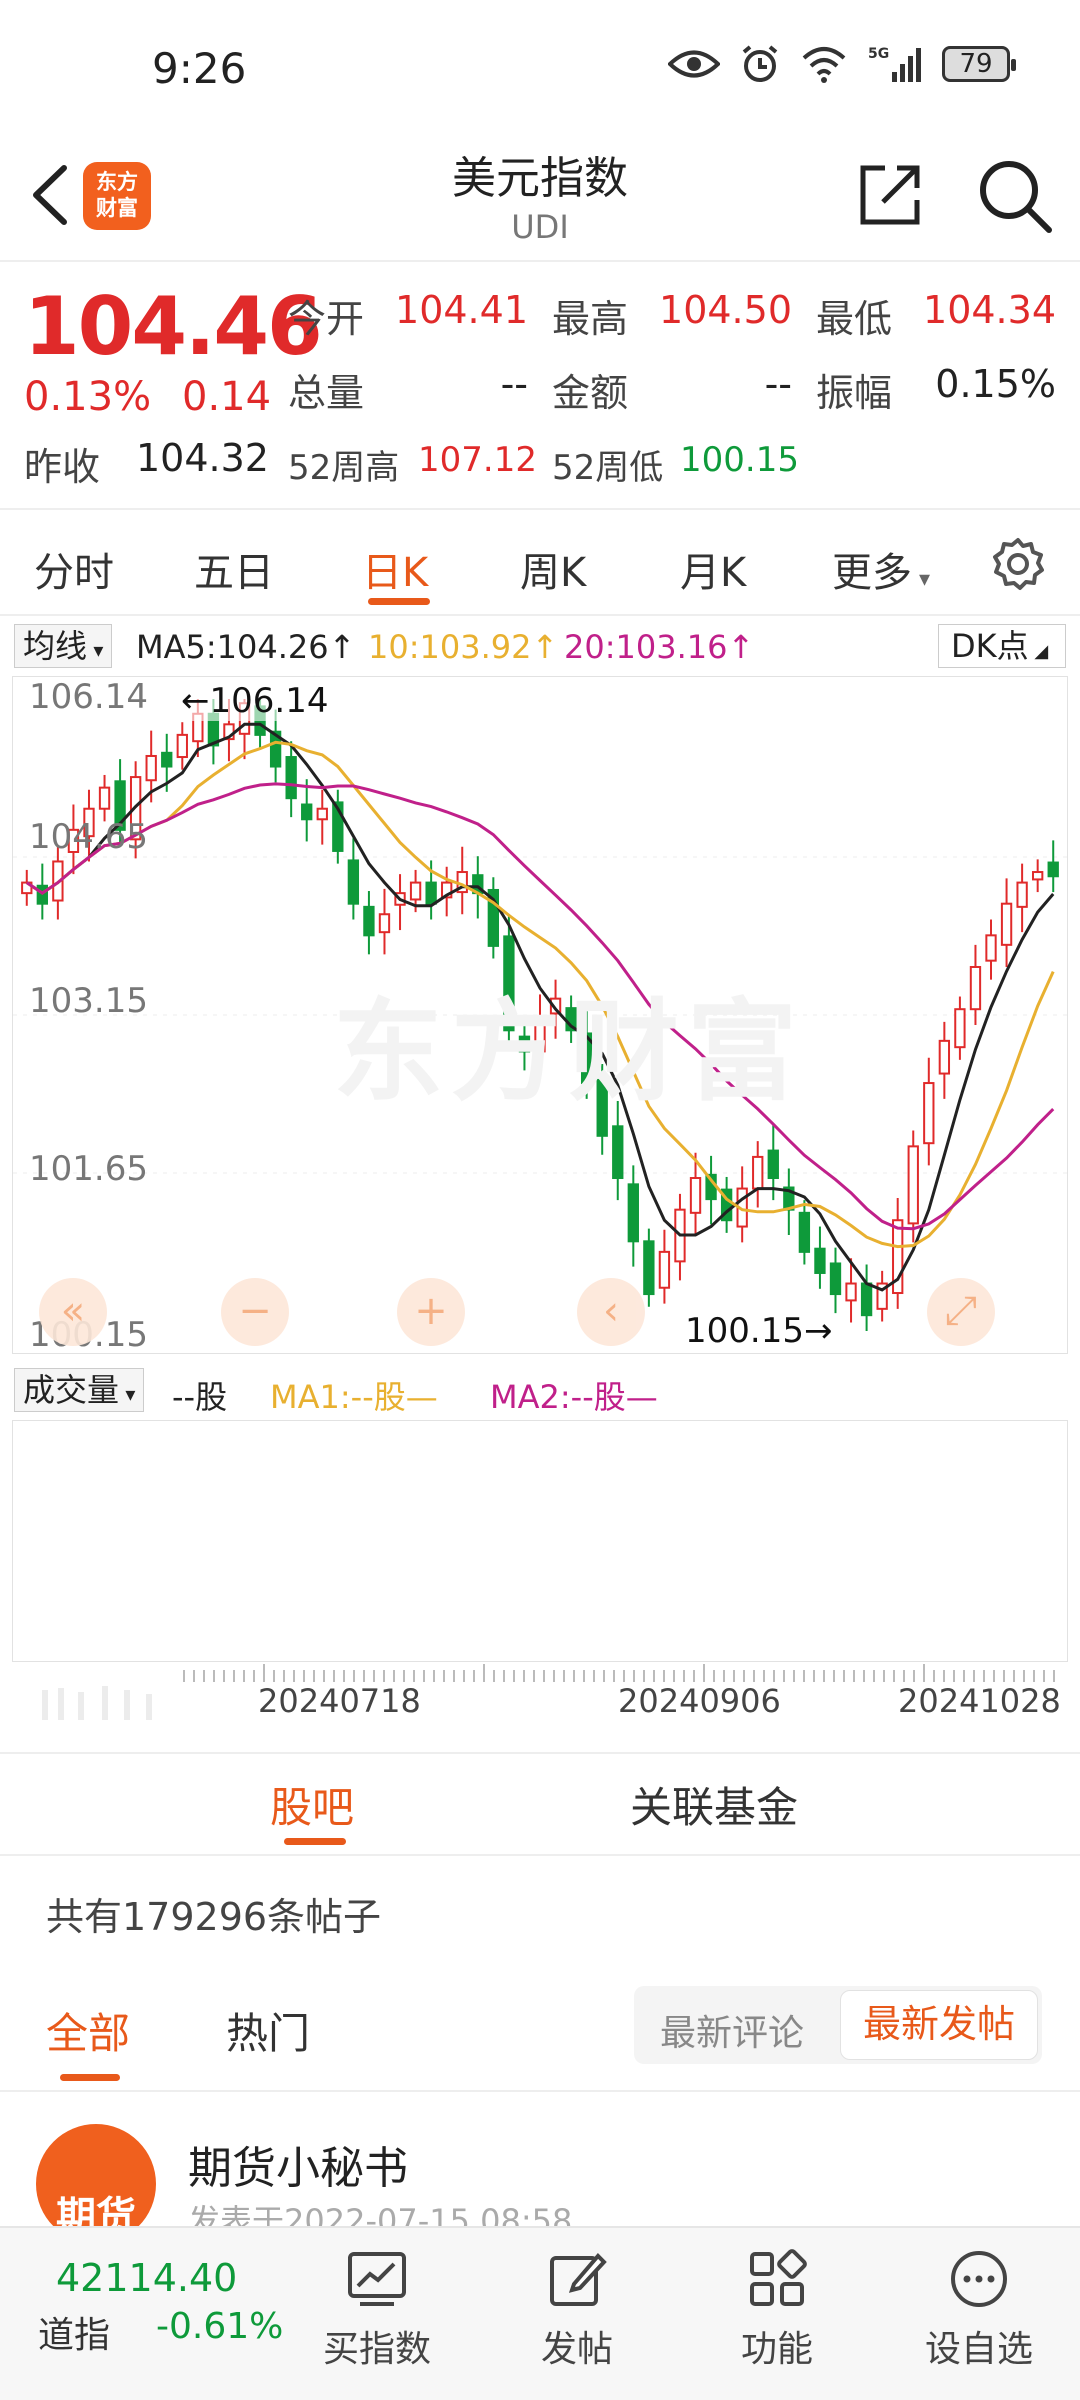  Describe the element at coordinates (939, 2025) in the screenshot. I see `sort-latest-post: 最新发帖` at that location.